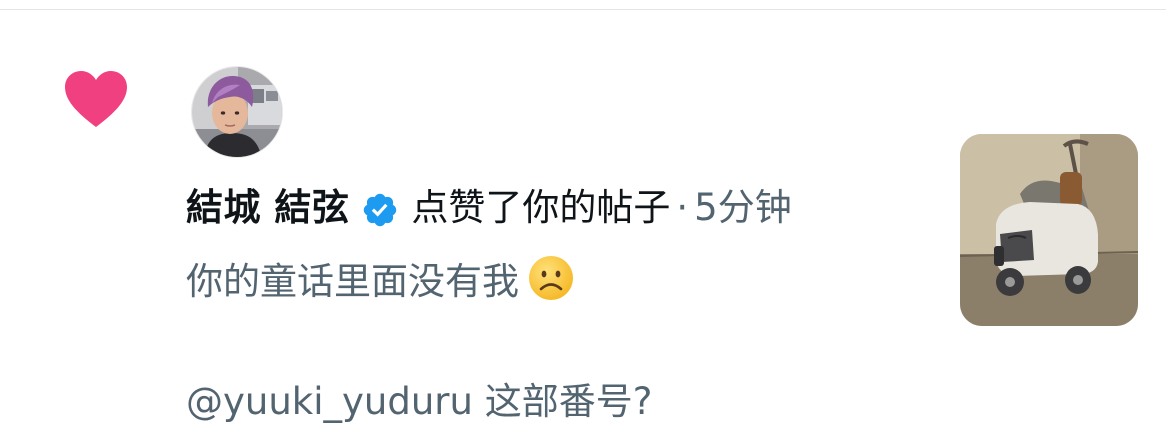 The height and width of the screenshot is (446, 1166). Describe the element at coordinates (419, 402) in the screenshot. I see `reply-text: @yuuki_yuduru 这部番号?` at that location.